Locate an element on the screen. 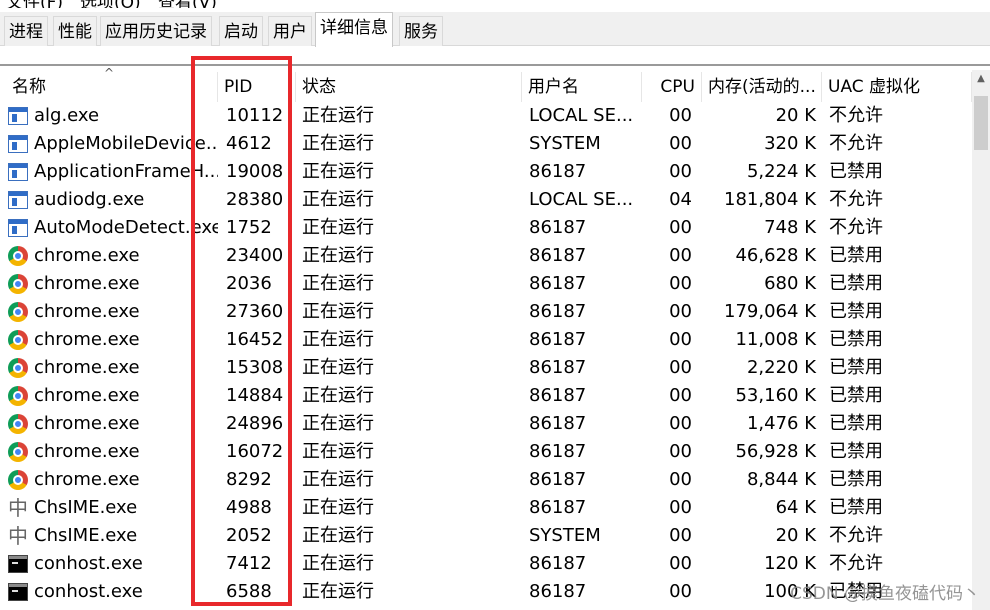 This screenshot has height=610, width=990. menu-bar: 文件(F) 选项(O) 查看(V) is located at coordinates (495, 4).